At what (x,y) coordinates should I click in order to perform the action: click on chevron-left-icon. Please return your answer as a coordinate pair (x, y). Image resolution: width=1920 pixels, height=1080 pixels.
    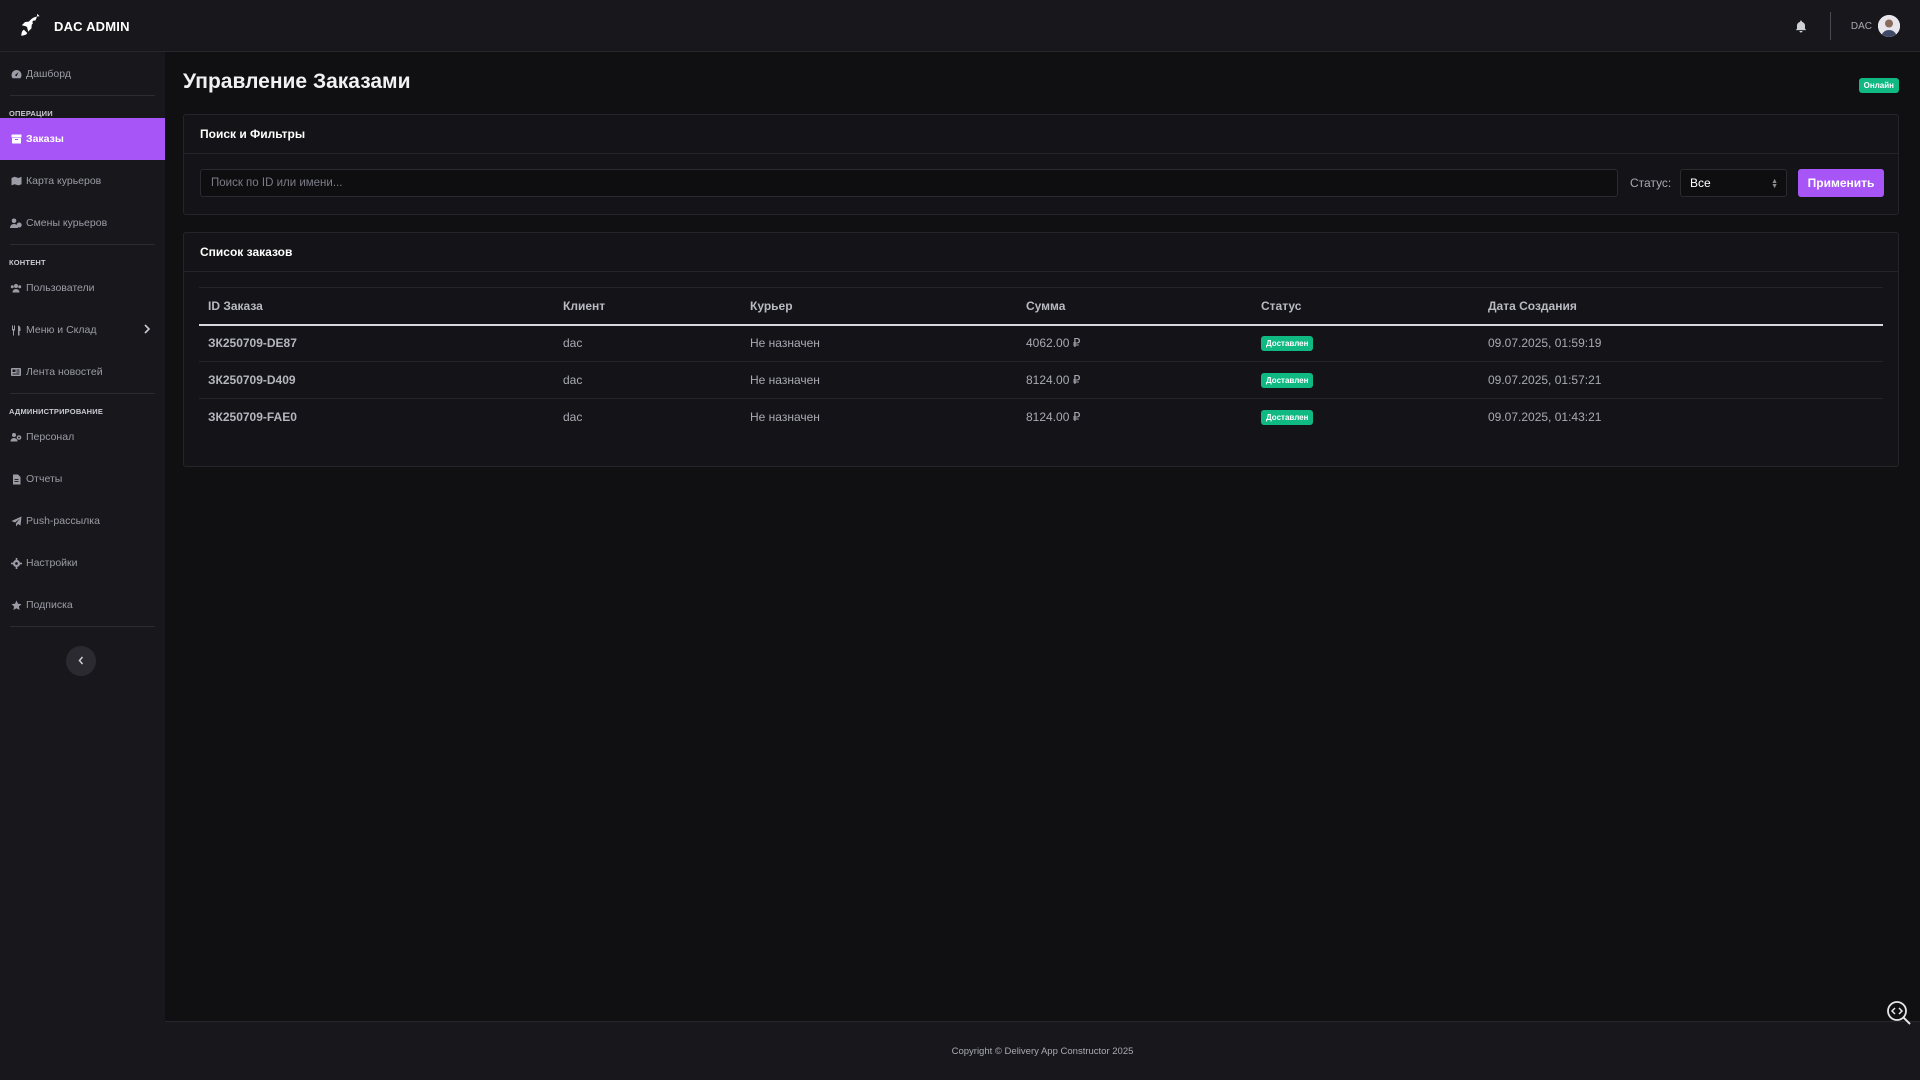
    Looking at the image, I should click on (81, 661).